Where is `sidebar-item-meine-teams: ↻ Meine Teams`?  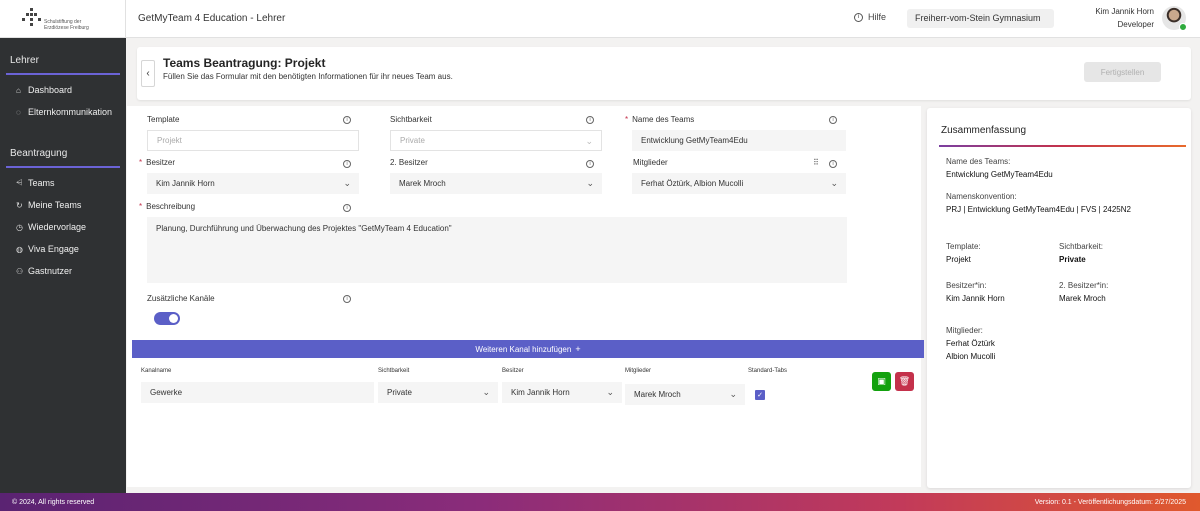
sidebar-item-meine-teams: ↻ Meine Teams is located at coordinates (63, 205).